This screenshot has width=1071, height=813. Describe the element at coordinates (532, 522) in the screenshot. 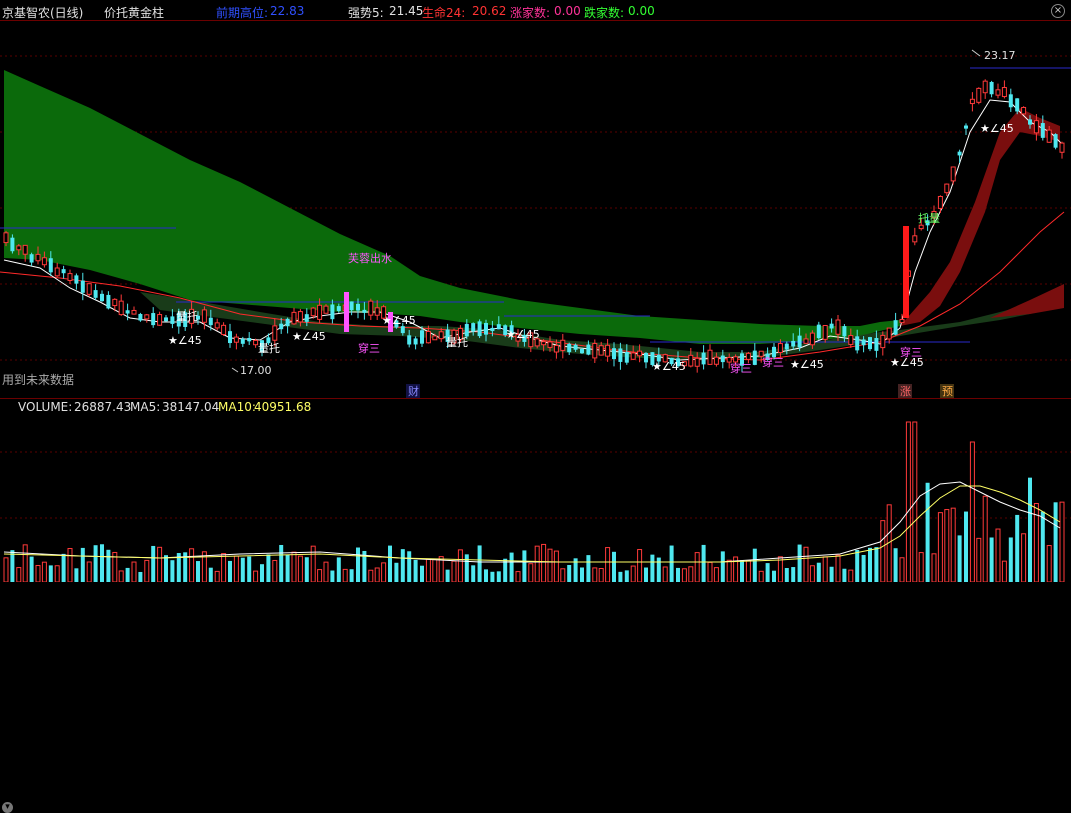

I see `vol-ma5-line` at that location.